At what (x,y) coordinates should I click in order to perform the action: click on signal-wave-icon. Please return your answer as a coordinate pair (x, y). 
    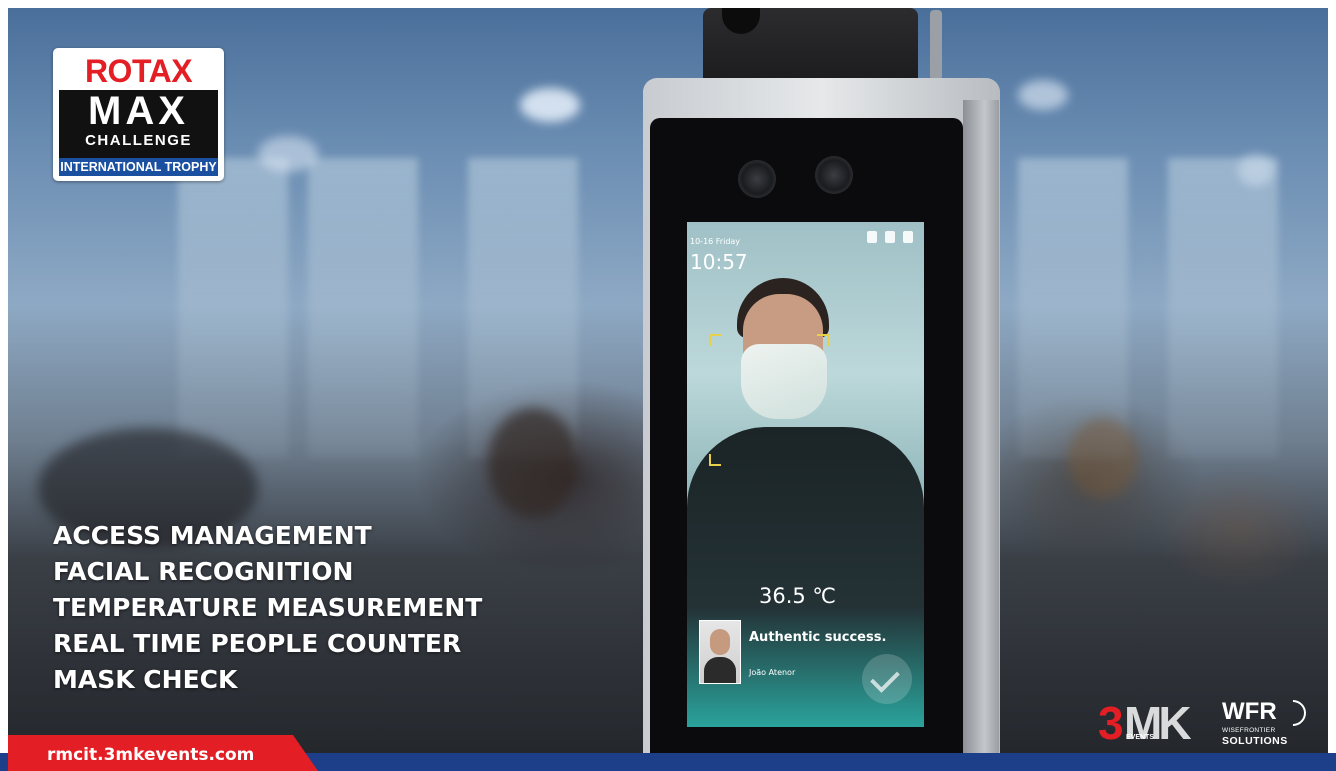
    Looking at the image, I should click on (1293, 713).